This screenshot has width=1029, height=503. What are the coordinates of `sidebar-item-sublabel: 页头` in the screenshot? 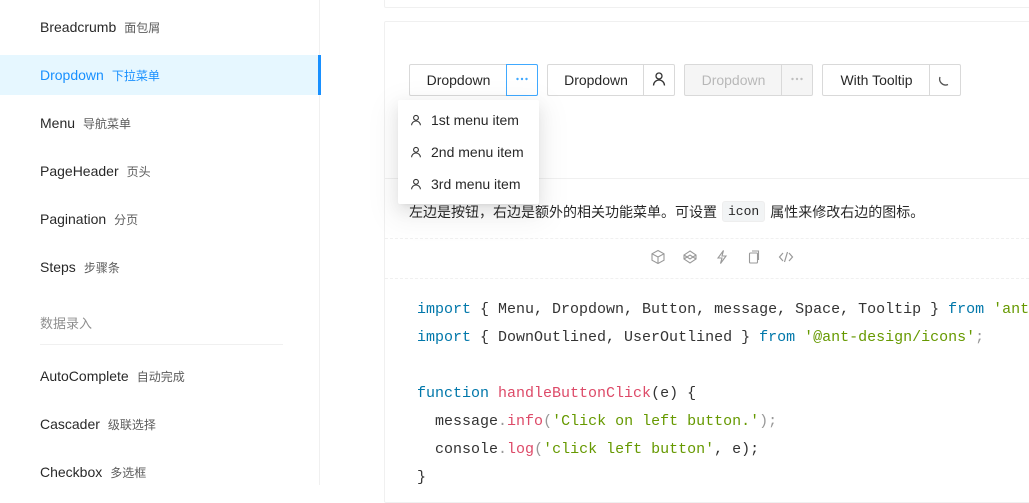 It's located at (138, 171).